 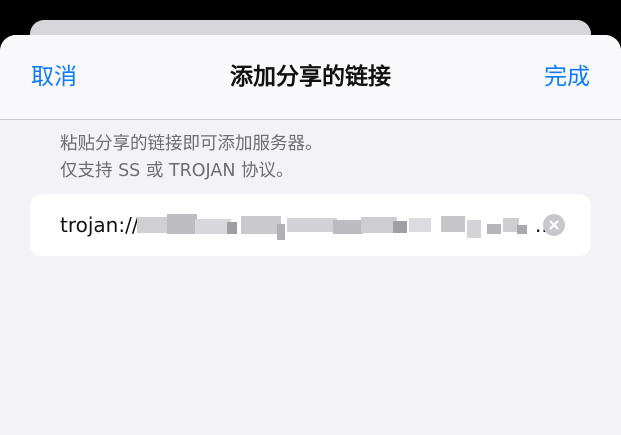 What do you see at coordinates (191, 144) in the screenshot?
I see `hint-line-1: 粘贴分享的链接即可添加服务器。` at bounding box center [191, 144].